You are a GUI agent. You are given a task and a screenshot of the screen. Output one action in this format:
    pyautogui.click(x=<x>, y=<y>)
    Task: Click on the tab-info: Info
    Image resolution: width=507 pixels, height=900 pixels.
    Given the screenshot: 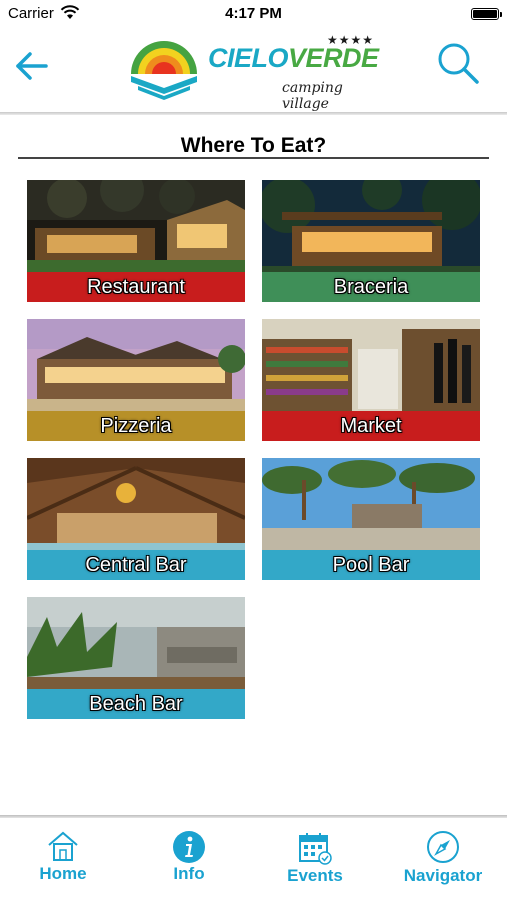 What is the action you would take?
    pyautogui.click(x=189, y=859)
    